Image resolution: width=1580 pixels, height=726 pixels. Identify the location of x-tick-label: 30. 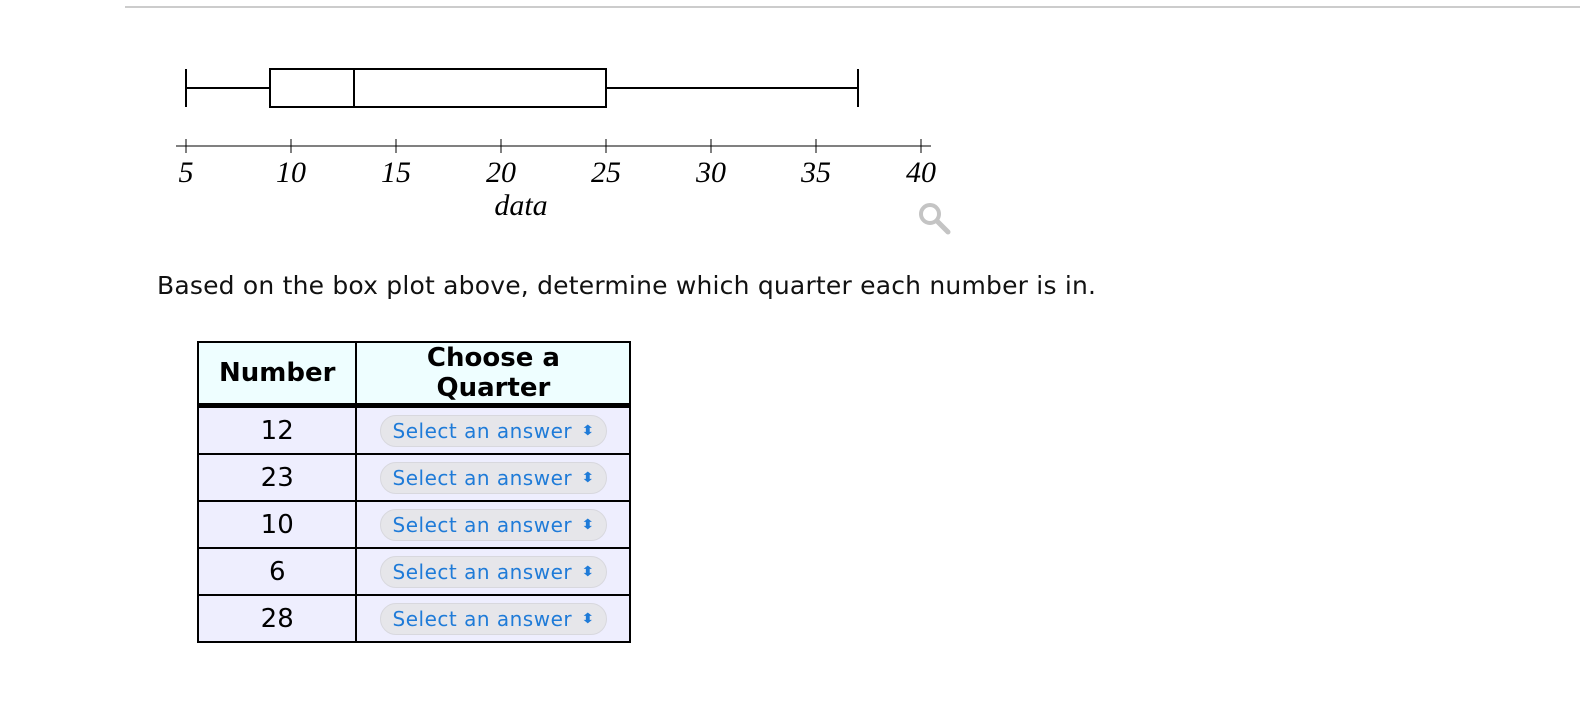
(710, 172).